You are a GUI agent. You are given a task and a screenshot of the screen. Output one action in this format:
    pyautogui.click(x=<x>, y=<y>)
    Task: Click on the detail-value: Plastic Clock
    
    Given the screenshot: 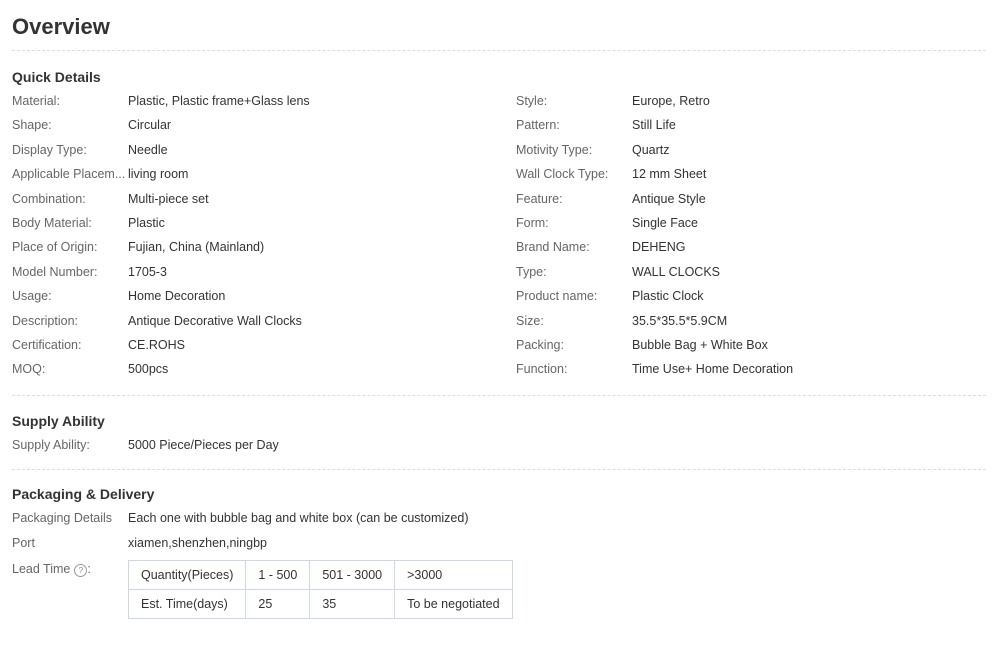 What is the action you would take?
    pyautogui.click(x=668, y=296)
    